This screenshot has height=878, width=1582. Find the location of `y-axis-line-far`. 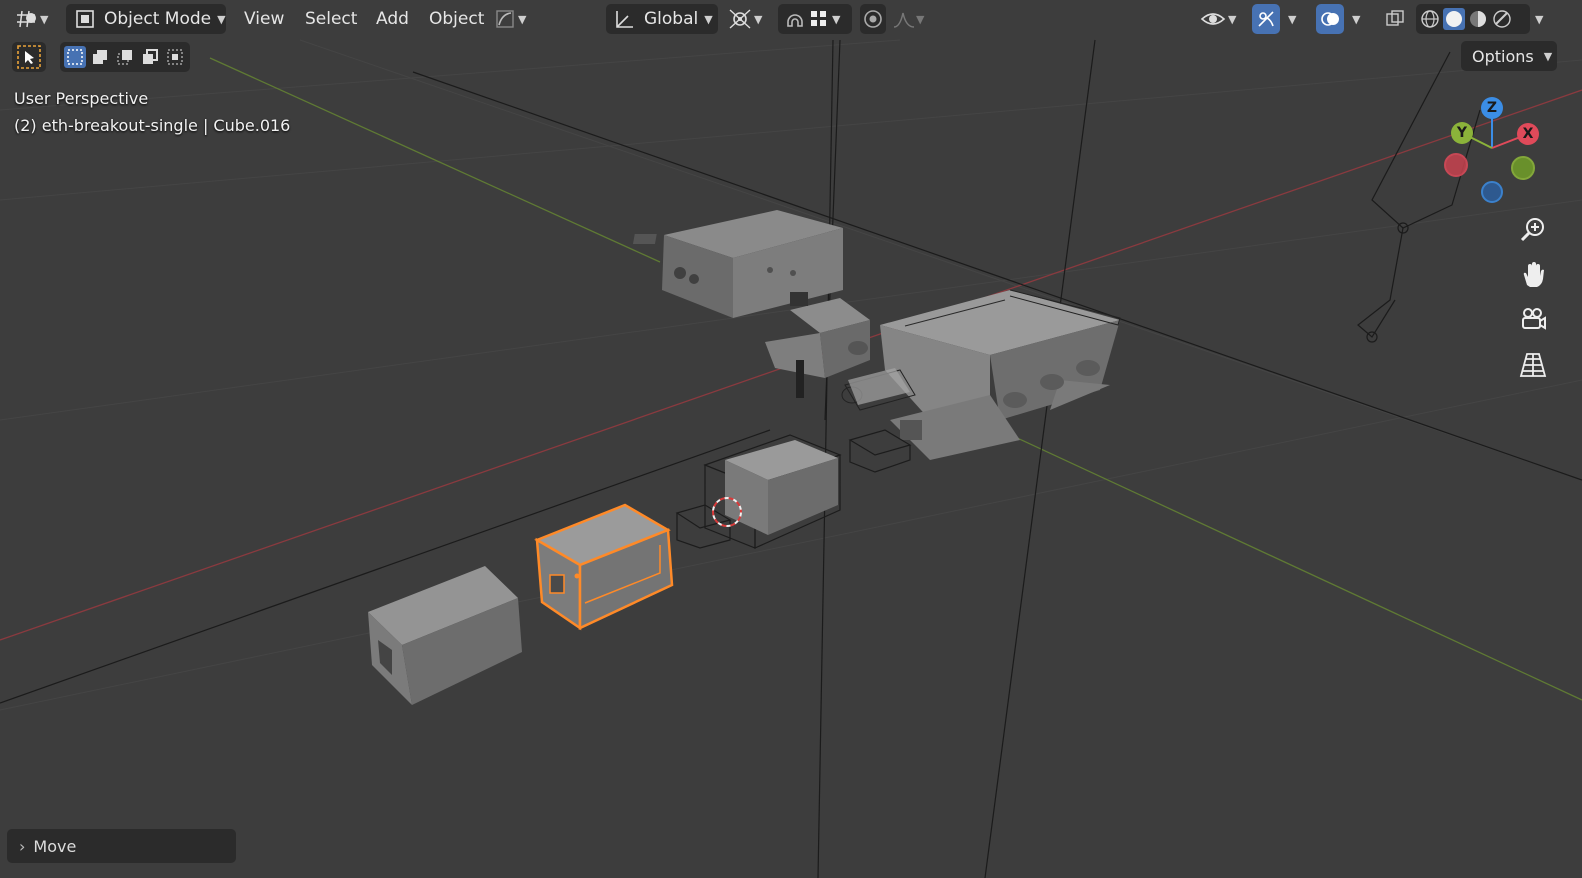

y-axis-line-far is located at coordinates (1290, 565).